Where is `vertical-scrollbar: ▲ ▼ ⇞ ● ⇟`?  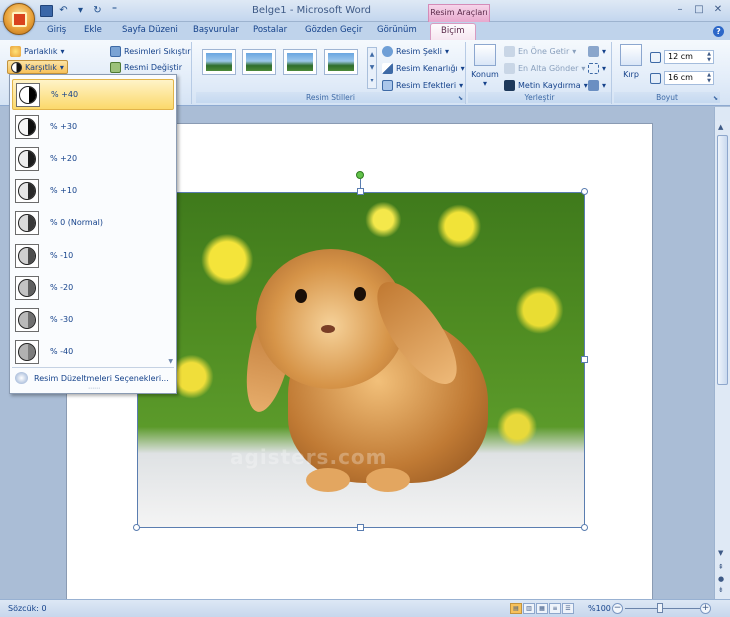 vertical-scrollbar: ▲ ▼ ⇞ ● ⇟ is located at coordinates (722, 360).